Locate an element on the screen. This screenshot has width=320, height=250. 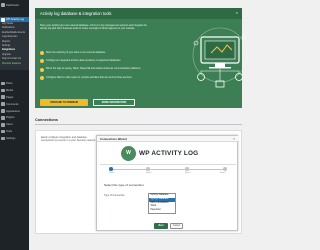
wrench-icon is located at coordinates (3, 131).